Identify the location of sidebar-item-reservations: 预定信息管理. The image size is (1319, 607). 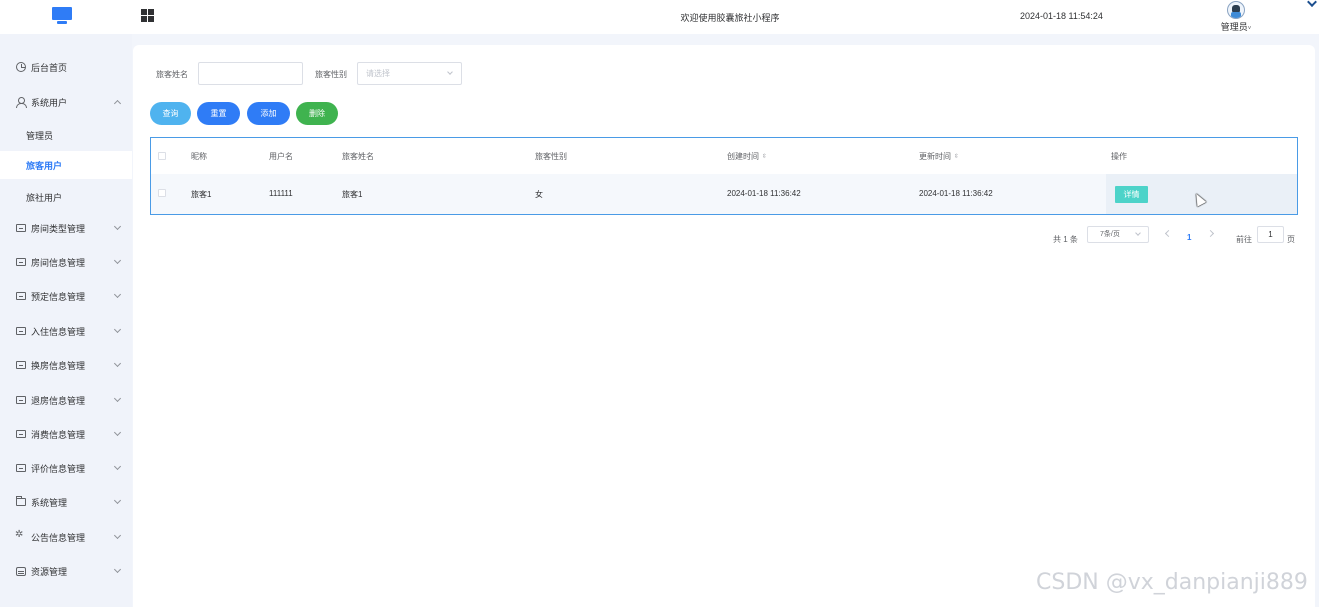
(66, 296).